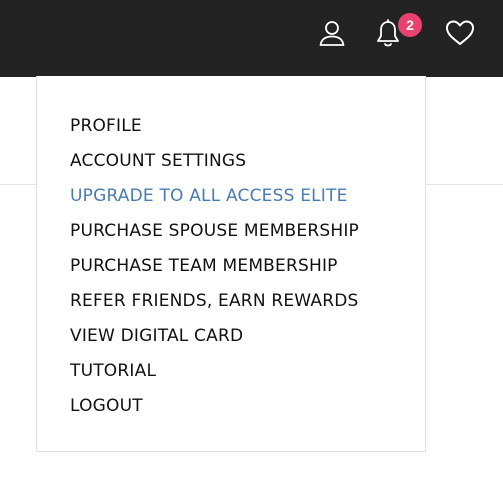 This screenshot has width=503, height=498. Describe the element at coordinates (214, 129) in the screenshot. I see `menu-item-profile: PROFILE` at that location.